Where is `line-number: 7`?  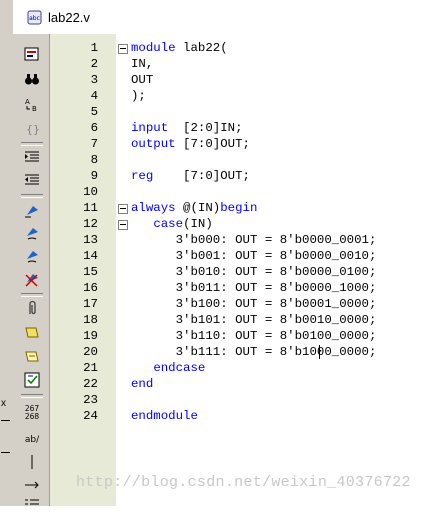
line-number: 7 is located at coordinates (94, 144).